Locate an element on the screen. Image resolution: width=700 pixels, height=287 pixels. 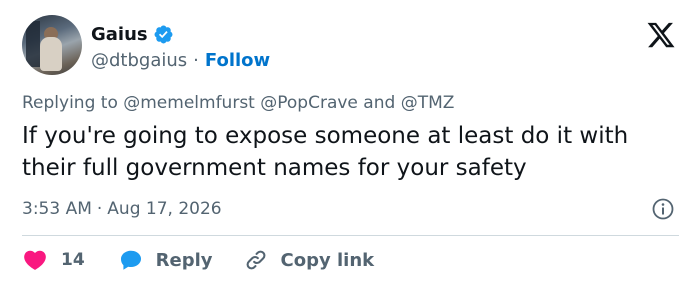
reply-bubble-icon is located at coordinates (130, 260).